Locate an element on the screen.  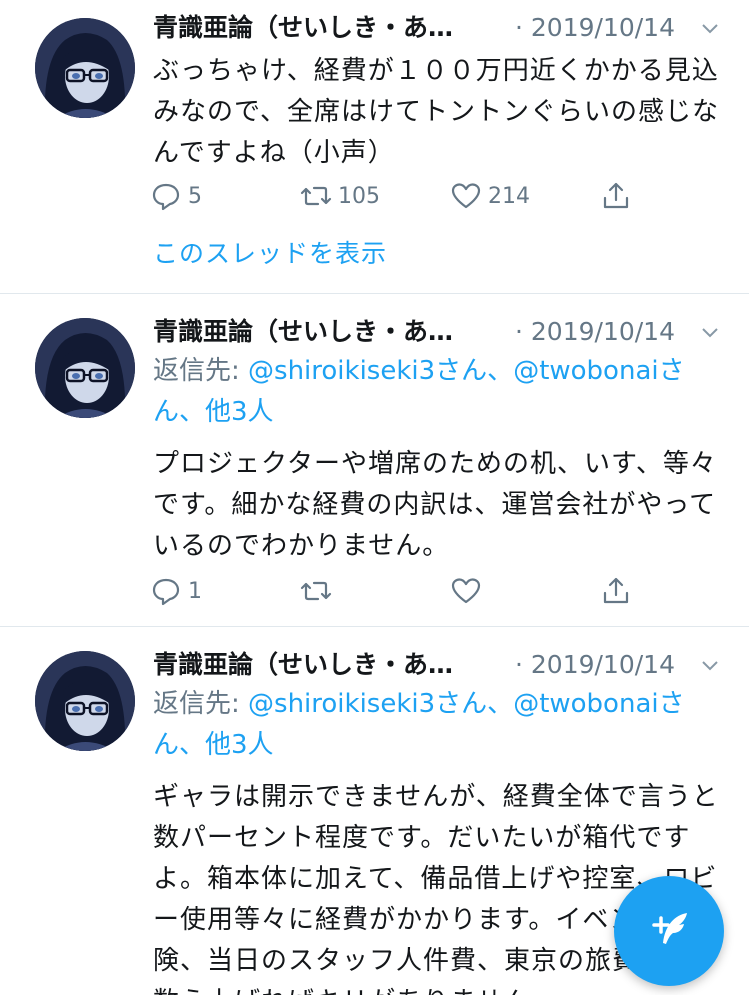
show-thread-link: このスレッドを表示 is located at coordinates (270, 252).